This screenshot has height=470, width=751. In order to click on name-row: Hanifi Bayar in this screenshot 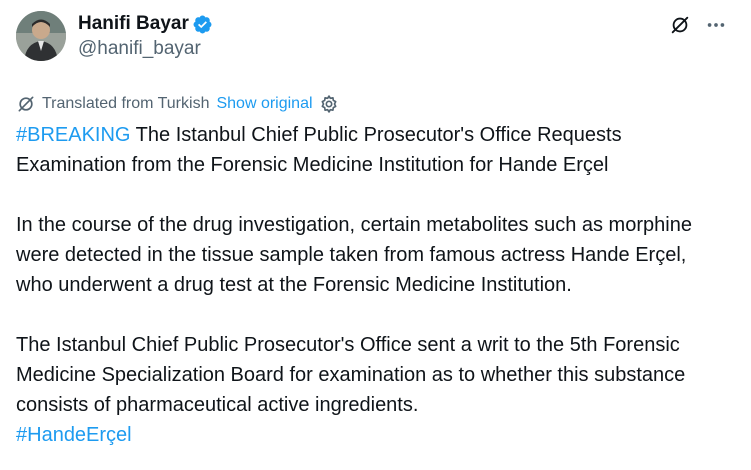, I will do `click(145, 24)`.